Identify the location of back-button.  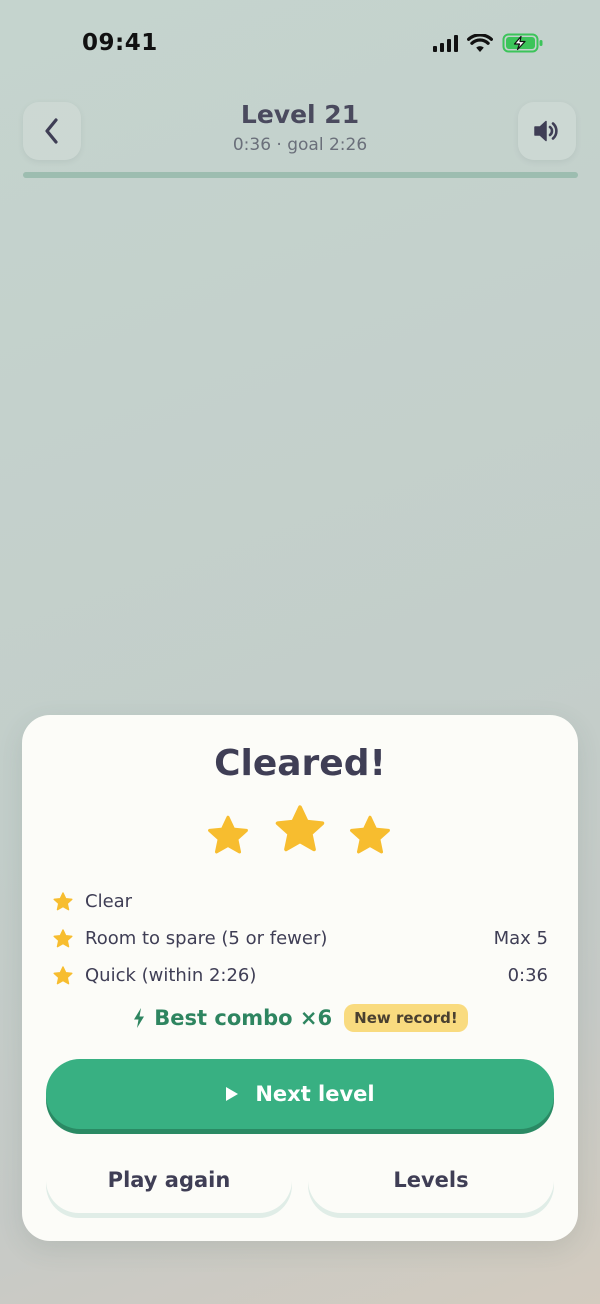
(52, 131).